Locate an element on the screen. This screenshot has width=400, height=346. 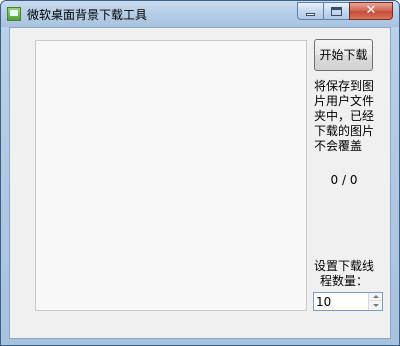
title-bar: 微软桌面背景下载工具 ✕ is located at coordinates (200, 14).